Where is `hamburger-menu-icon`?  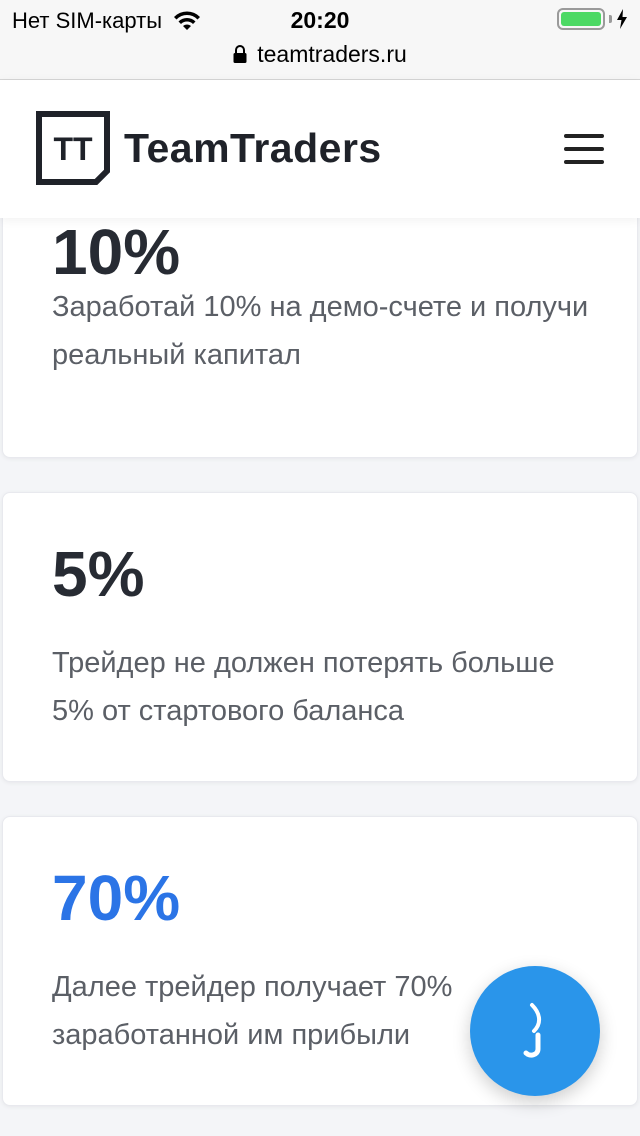 hamburger-menu-icon is located at coordinates (584, 149).